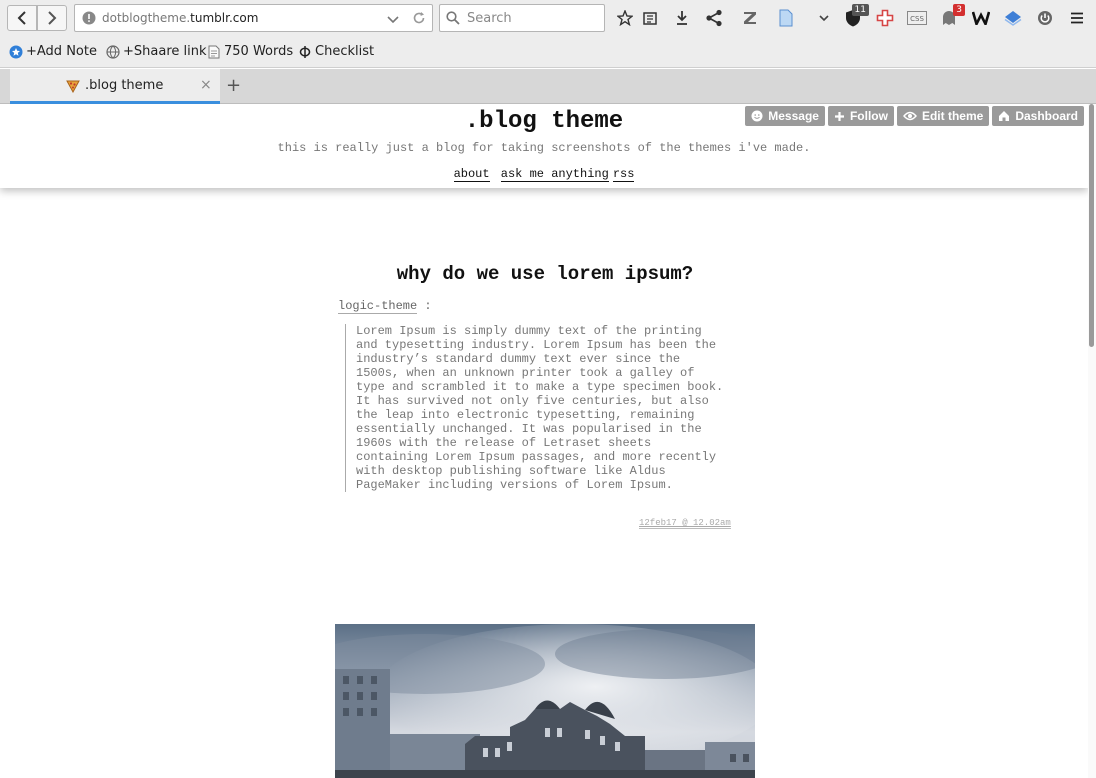  I want to click on tumblr-controls: Message Follow Edit theme Dashboard, so click(914, 116).